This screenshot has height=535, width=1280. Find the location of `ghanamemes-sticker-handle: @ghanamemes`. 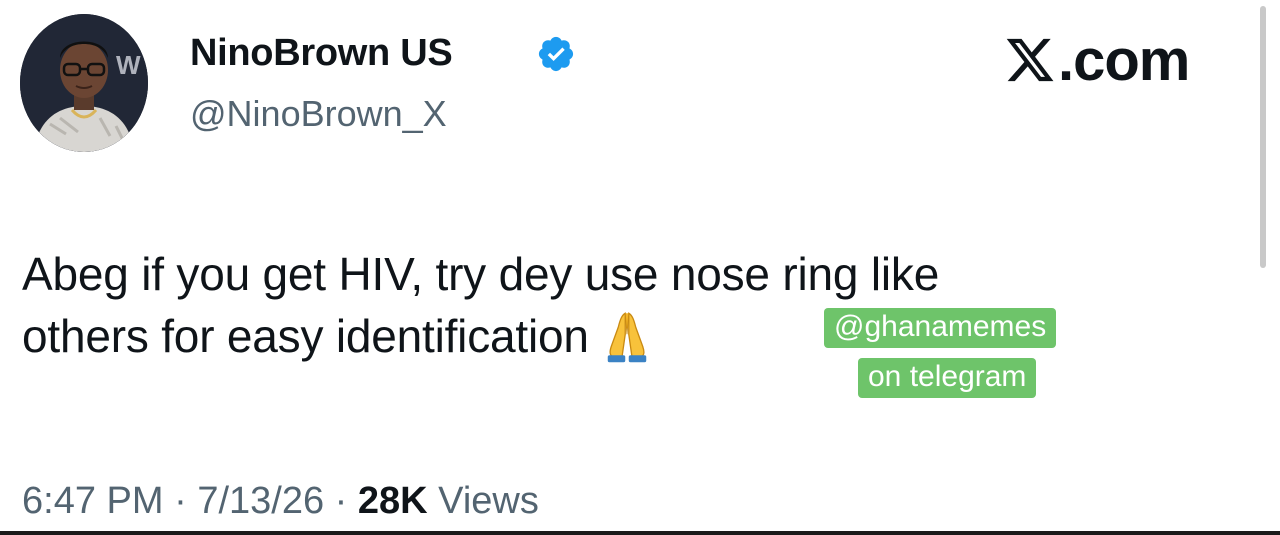

ghanamemes-sticker-handle: @ghanamemes is located at coordinates (940, 328).